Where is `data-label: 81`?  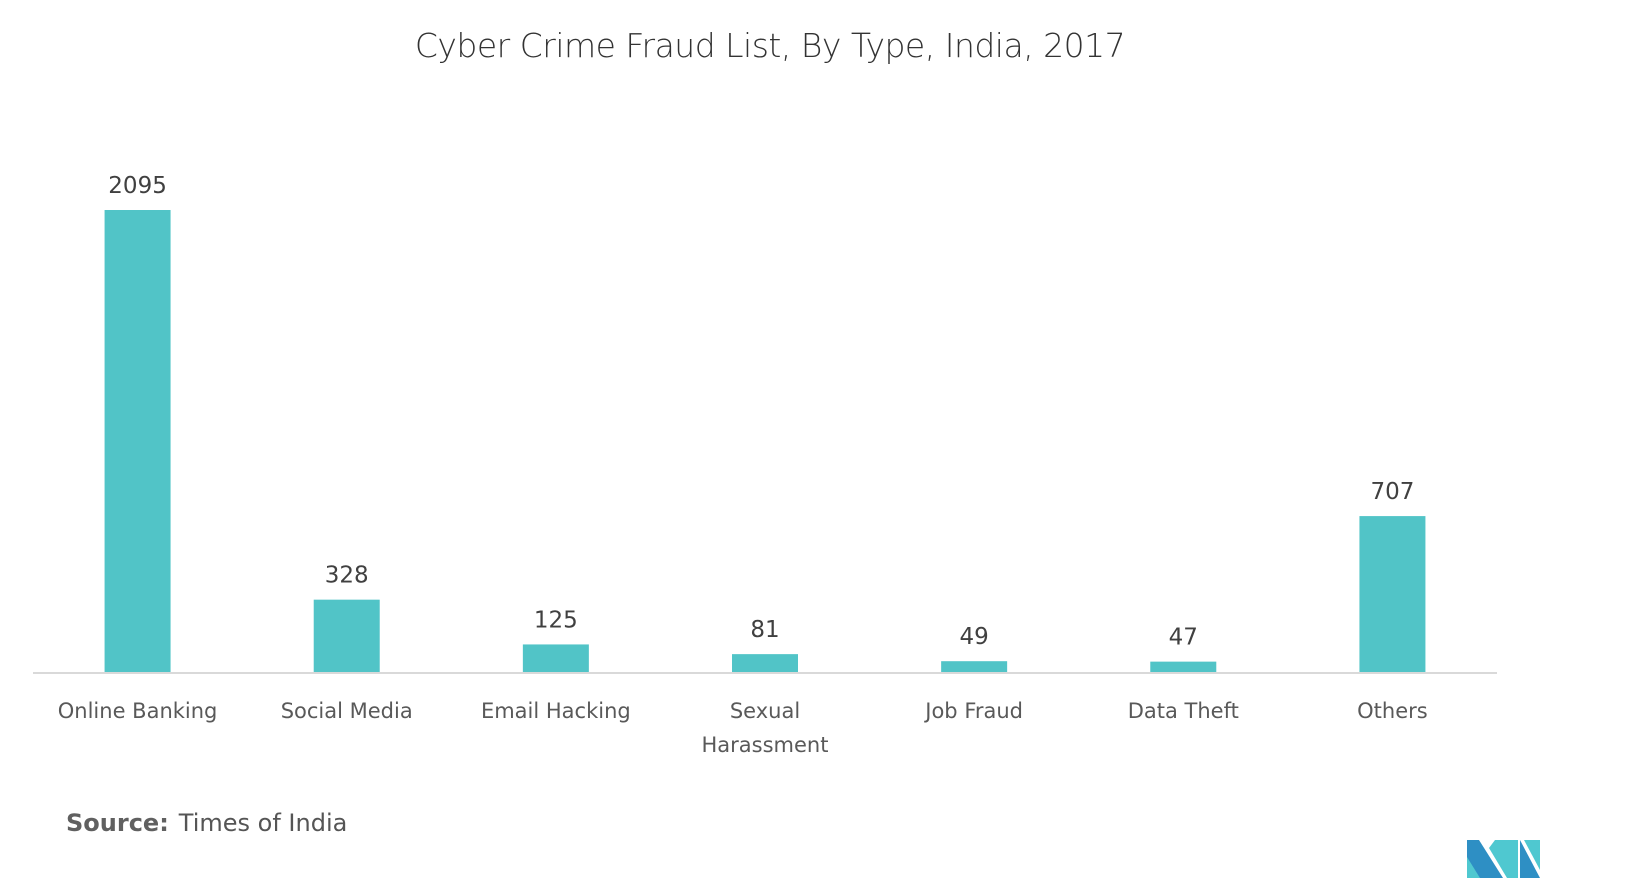 data-label: 81 is located at coordinates (764, 630).